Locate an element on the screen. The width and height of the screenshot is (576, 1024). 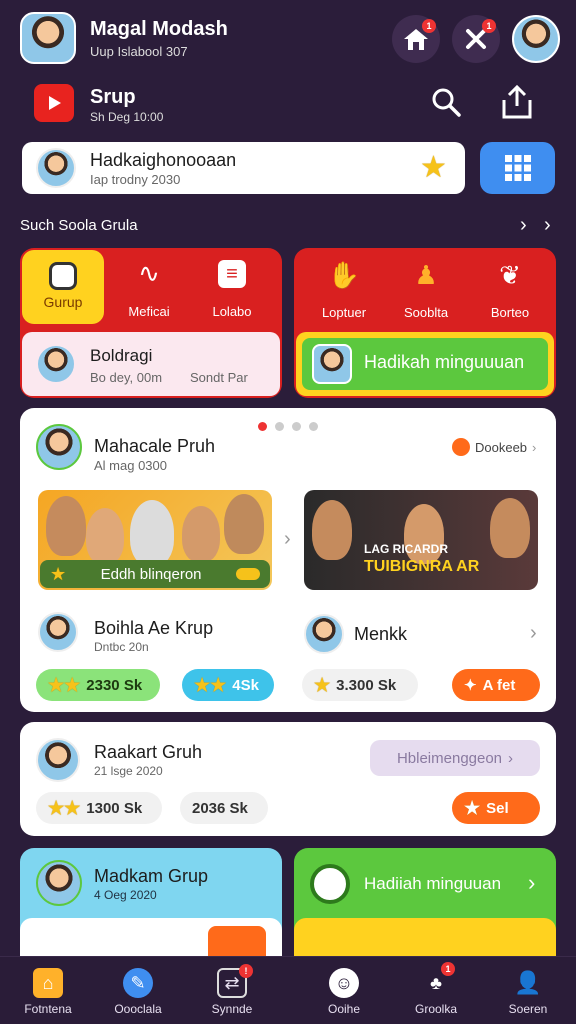
groups-icon: ♣ 1 is located at coordinates (438, 980).